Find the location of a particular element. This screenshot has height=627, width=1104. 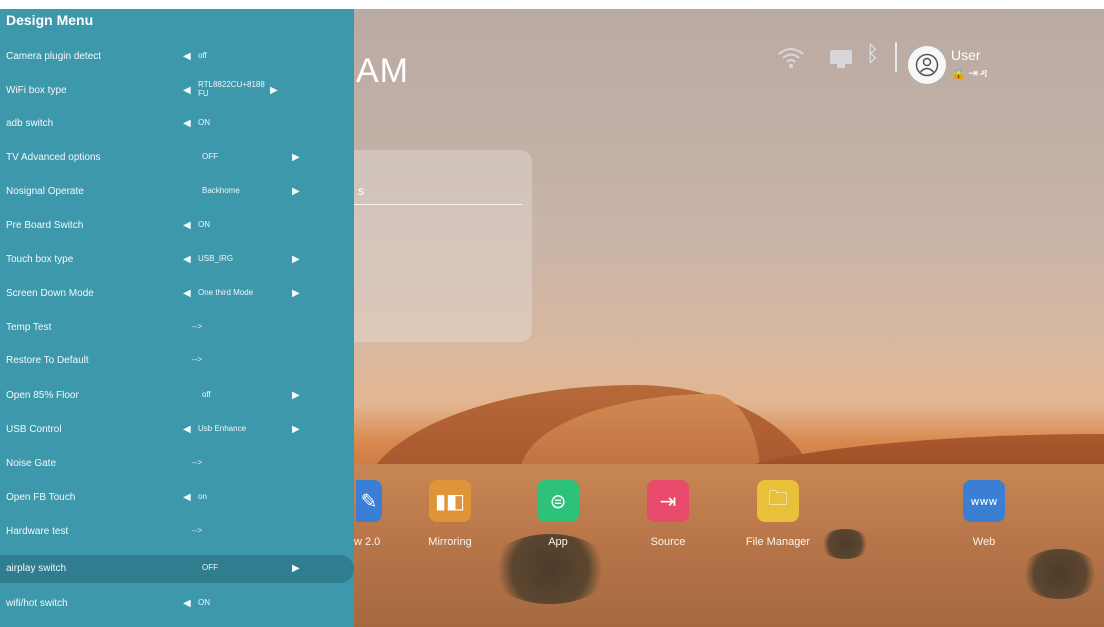

dock-label: Web is located at coordinates (984, 542).